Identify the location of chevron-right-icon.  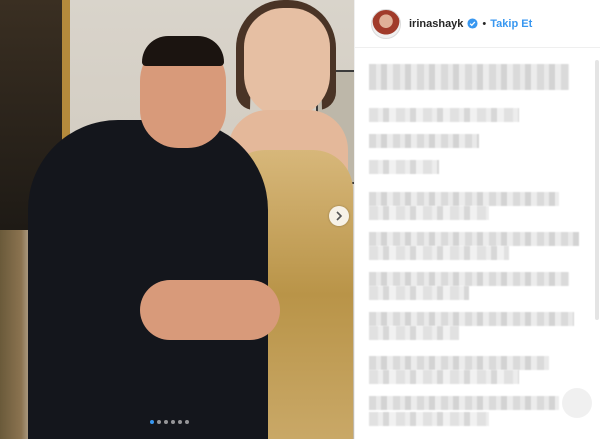
(339, 216).